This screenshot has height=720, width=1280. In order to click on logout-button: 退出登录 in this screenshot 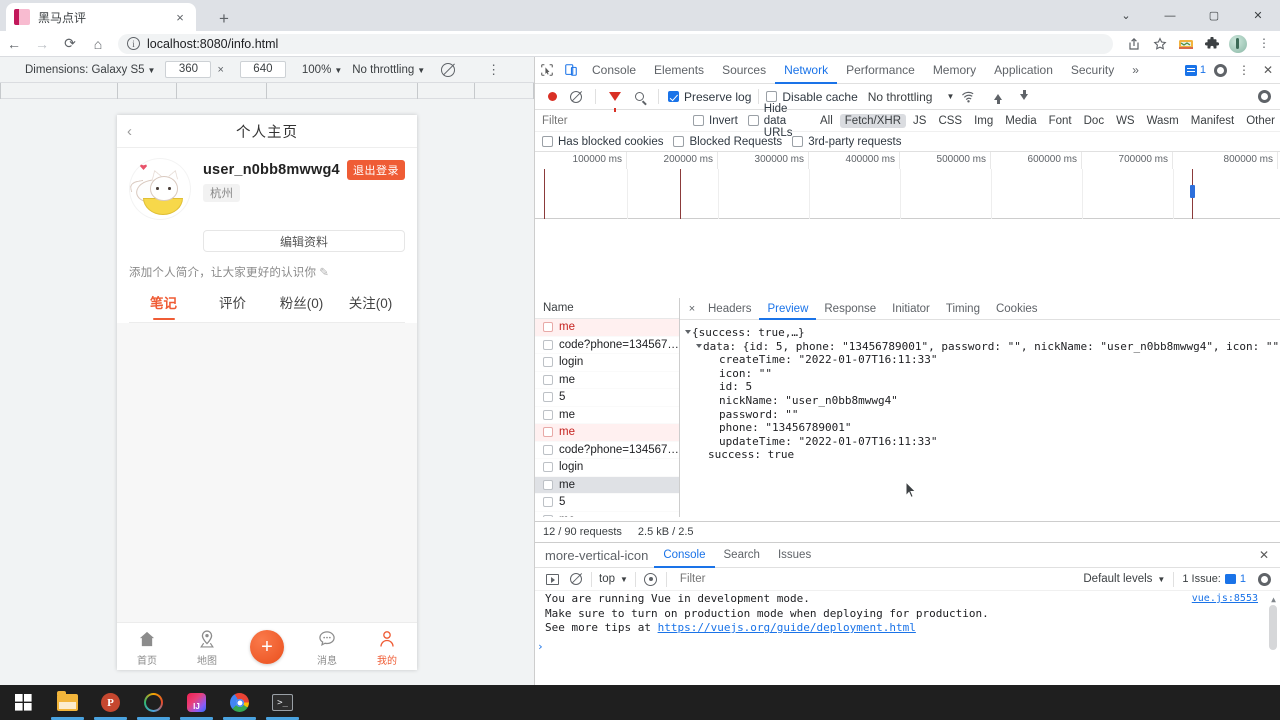, I will do `click(376, 170)`.